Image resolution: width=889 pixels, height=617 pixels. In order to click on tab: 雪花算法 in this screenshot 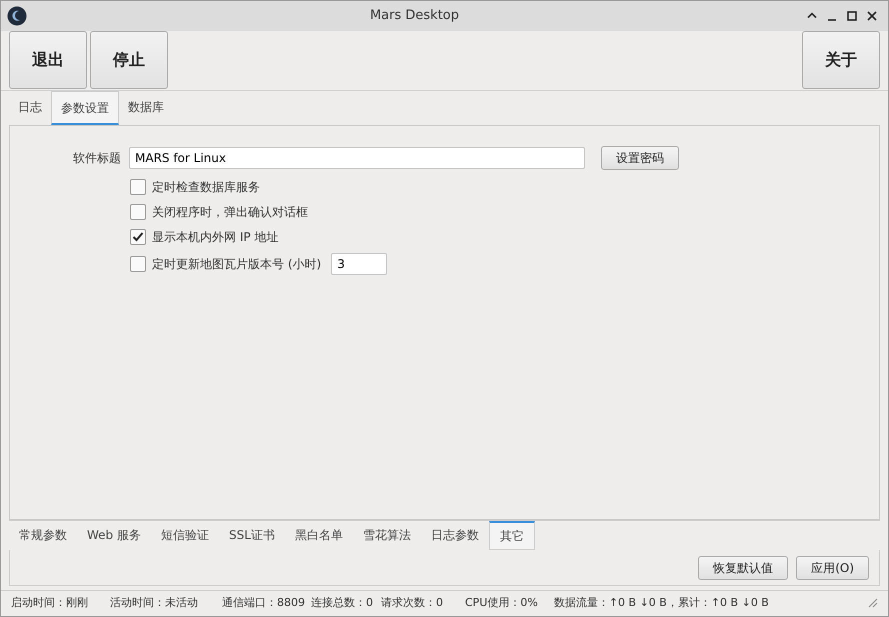, I will do `click(386, 535)`.